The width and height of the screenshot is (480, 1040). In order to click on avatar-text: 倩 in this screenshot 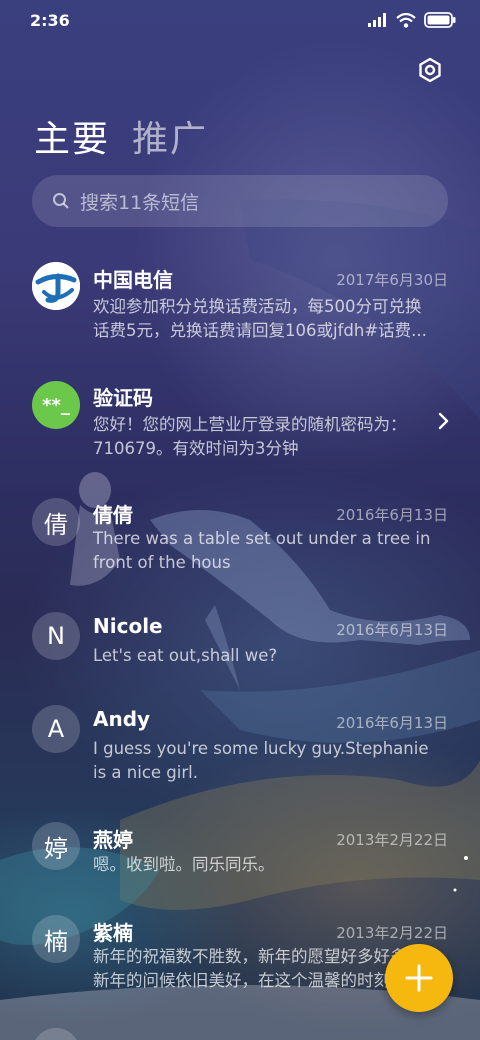, I will do `click(56, 524)`.